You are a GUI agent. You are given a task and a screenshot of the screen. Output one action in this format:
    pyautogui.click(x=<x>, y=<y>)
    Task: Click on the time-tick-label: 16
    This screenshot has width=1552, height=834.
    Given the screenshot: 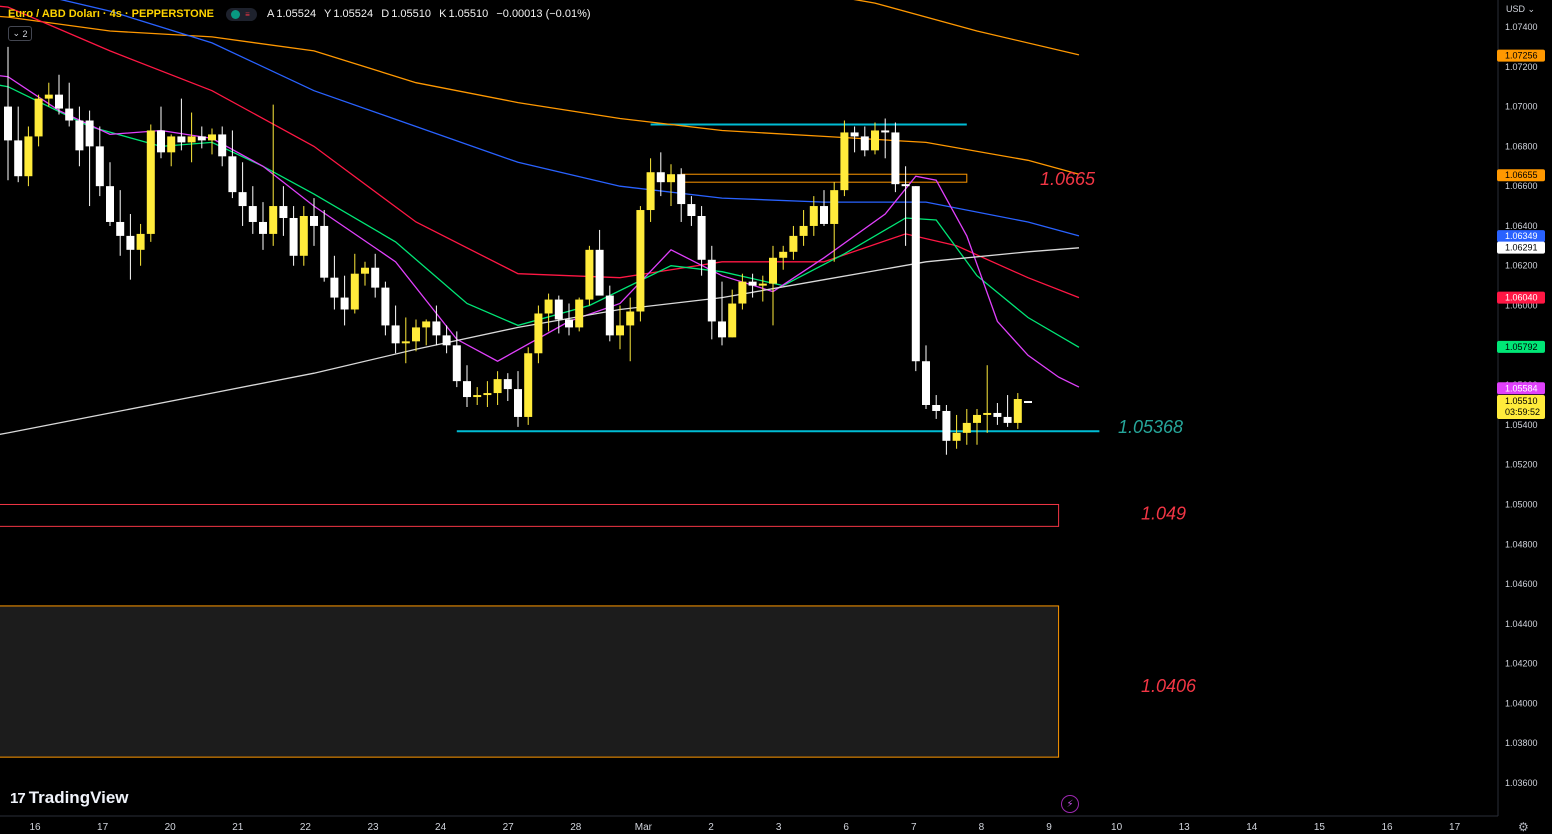 What is the action you would take?
    pyautogui.click(x=35, y=827)
    